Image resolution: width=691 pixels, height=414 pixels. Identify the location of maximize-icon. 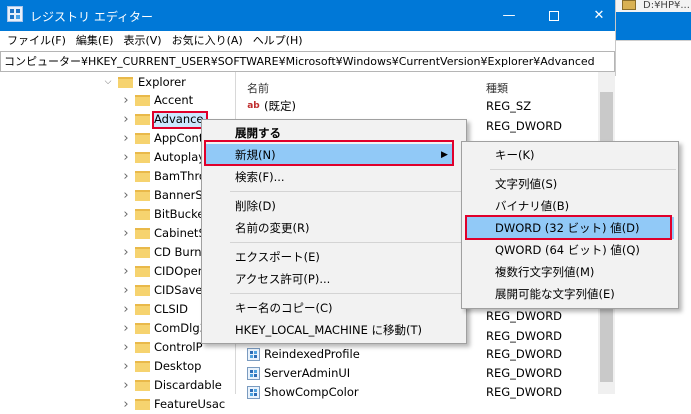
(554, 15).